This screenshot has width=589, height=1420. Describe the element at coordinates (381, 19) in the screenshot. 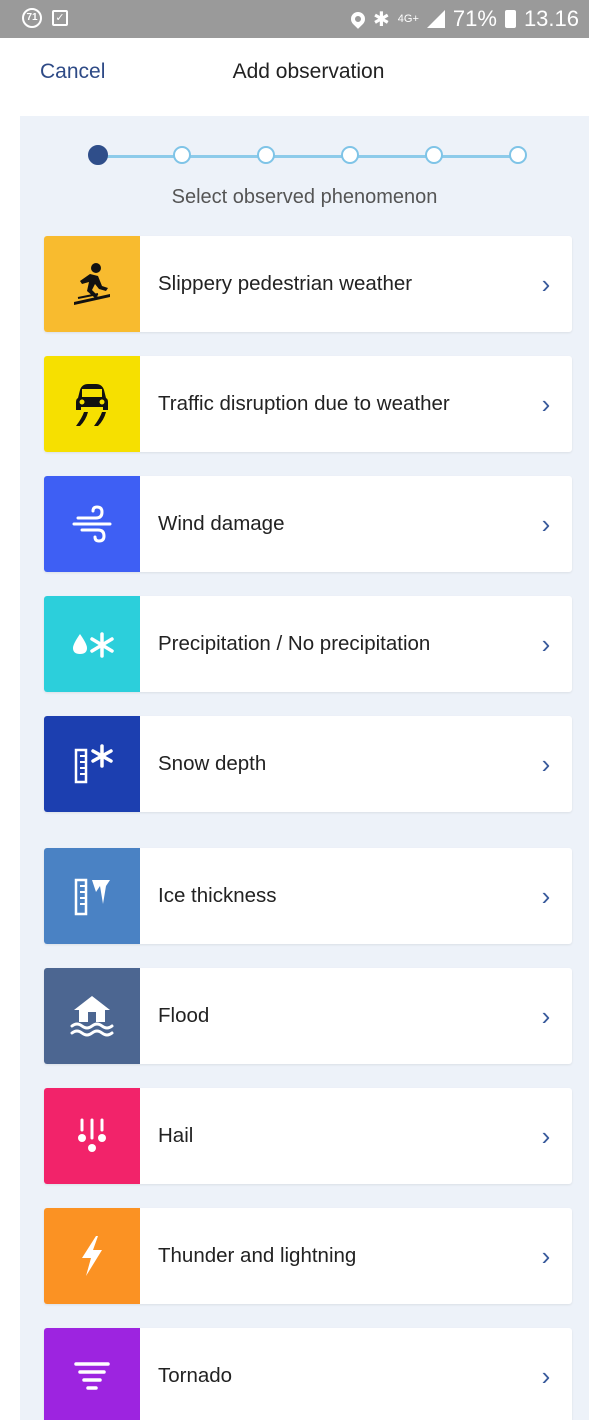

I see `bluetooth-icon: ✱` at that location.